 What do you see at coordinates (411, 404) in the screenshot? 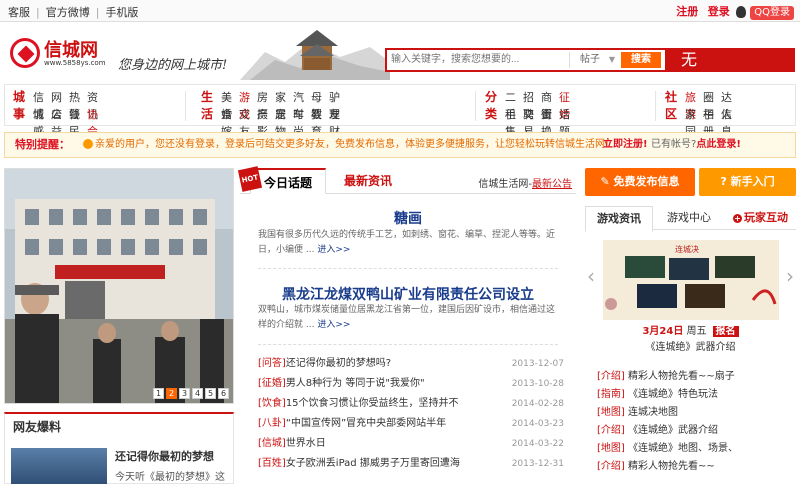
I see `list-item: [饮食]15个饮食习惯让你受益终生，坚持并不 2014-02-28` at bounding box center [411, 404].